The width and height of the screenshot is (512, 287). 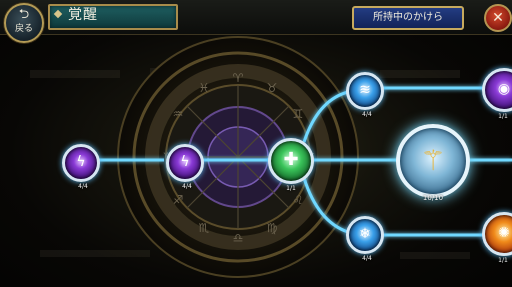 I want to click on node-heal: ✚ 1/1, so click(x=291, y=165).